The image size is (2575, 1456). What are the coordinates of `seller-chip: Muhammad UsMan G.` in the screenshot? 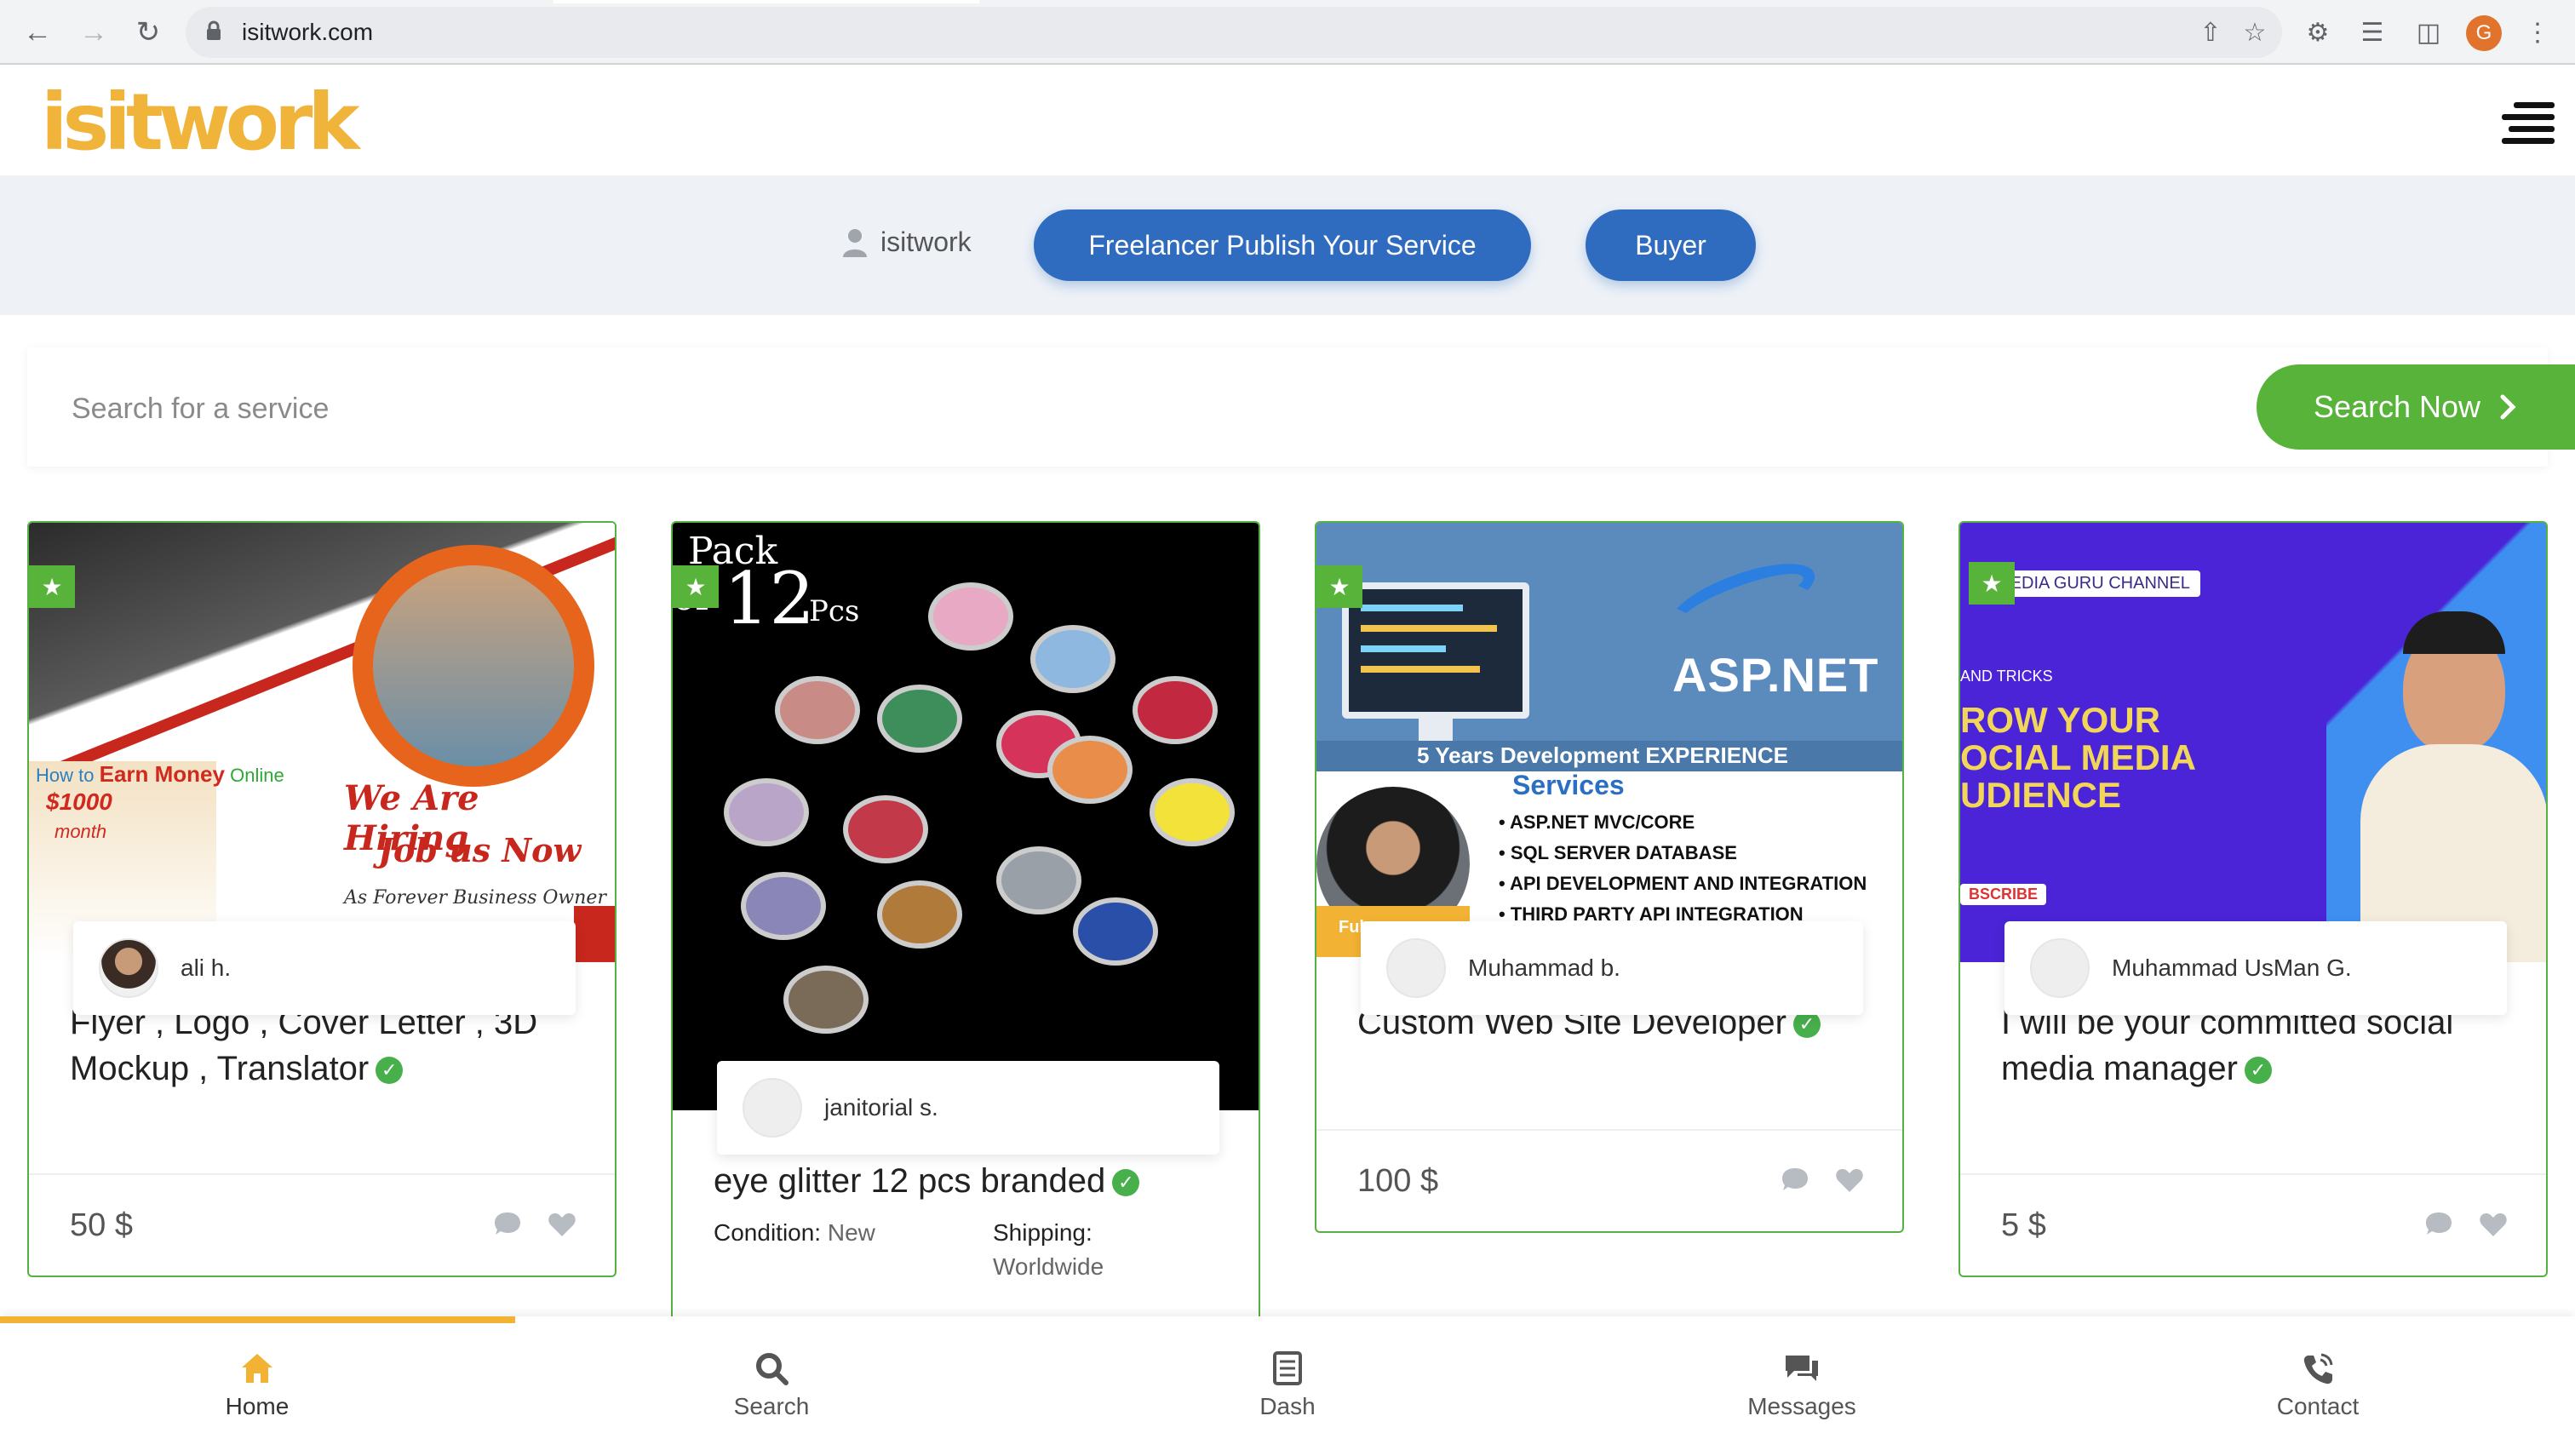 It's located at (2255, 968).